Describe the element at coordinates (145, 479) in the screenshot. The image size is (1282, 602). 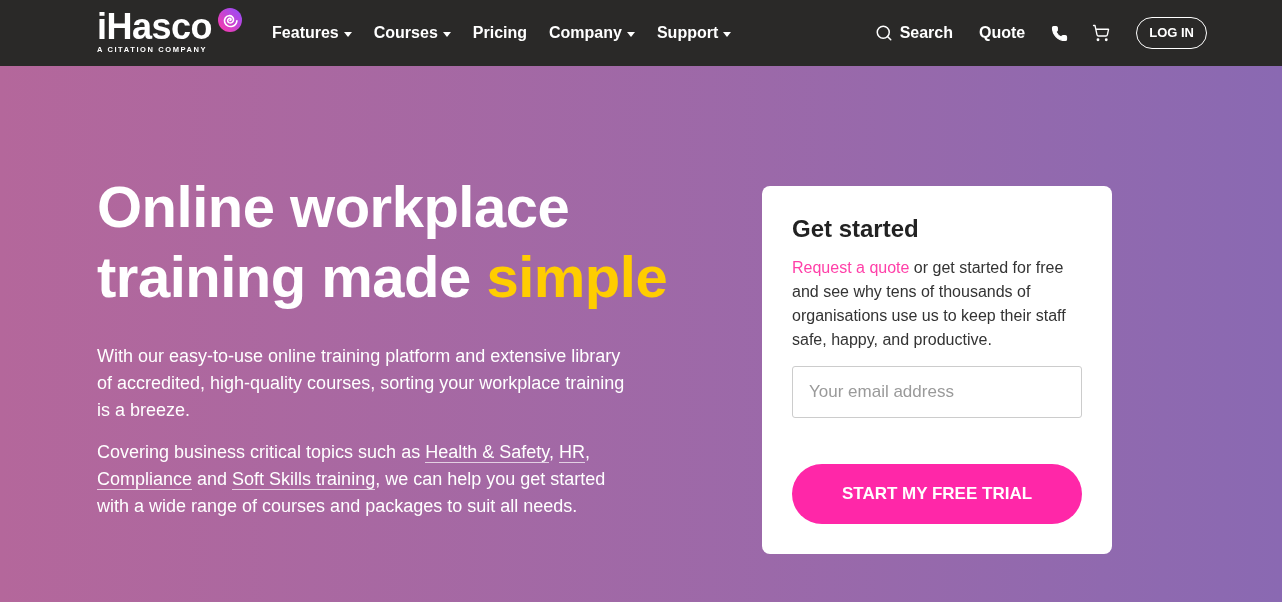
I see `text-link: Compliance` at that location.